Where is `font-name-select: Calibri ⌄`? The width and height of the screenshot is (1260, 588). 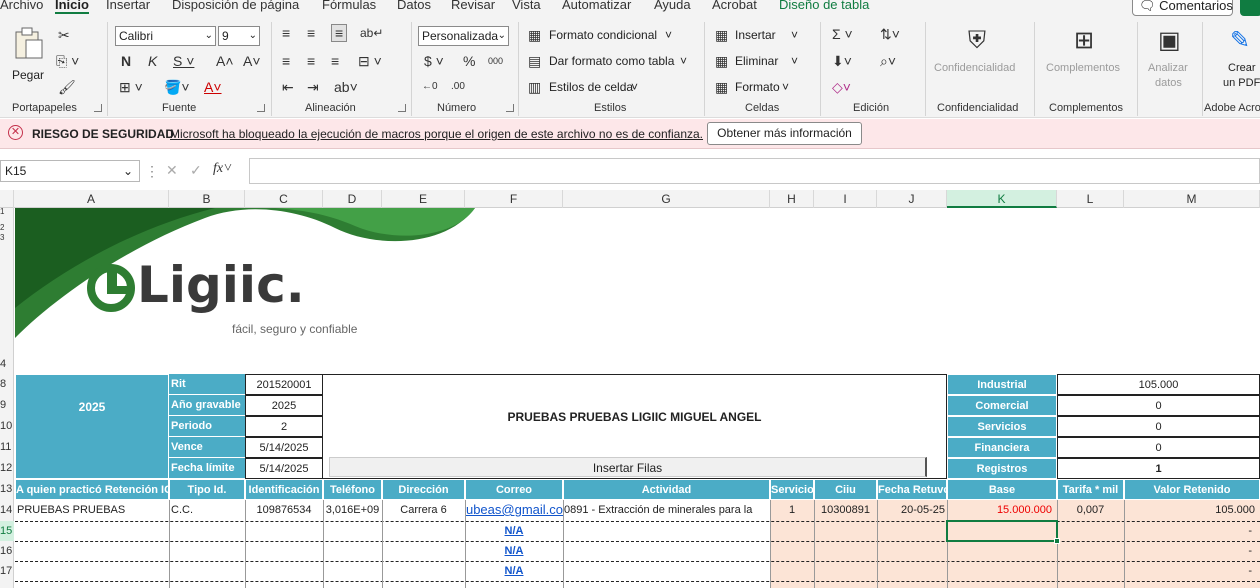 font-name-select: Calibri ⌄ is located at coordinates (165, 36).